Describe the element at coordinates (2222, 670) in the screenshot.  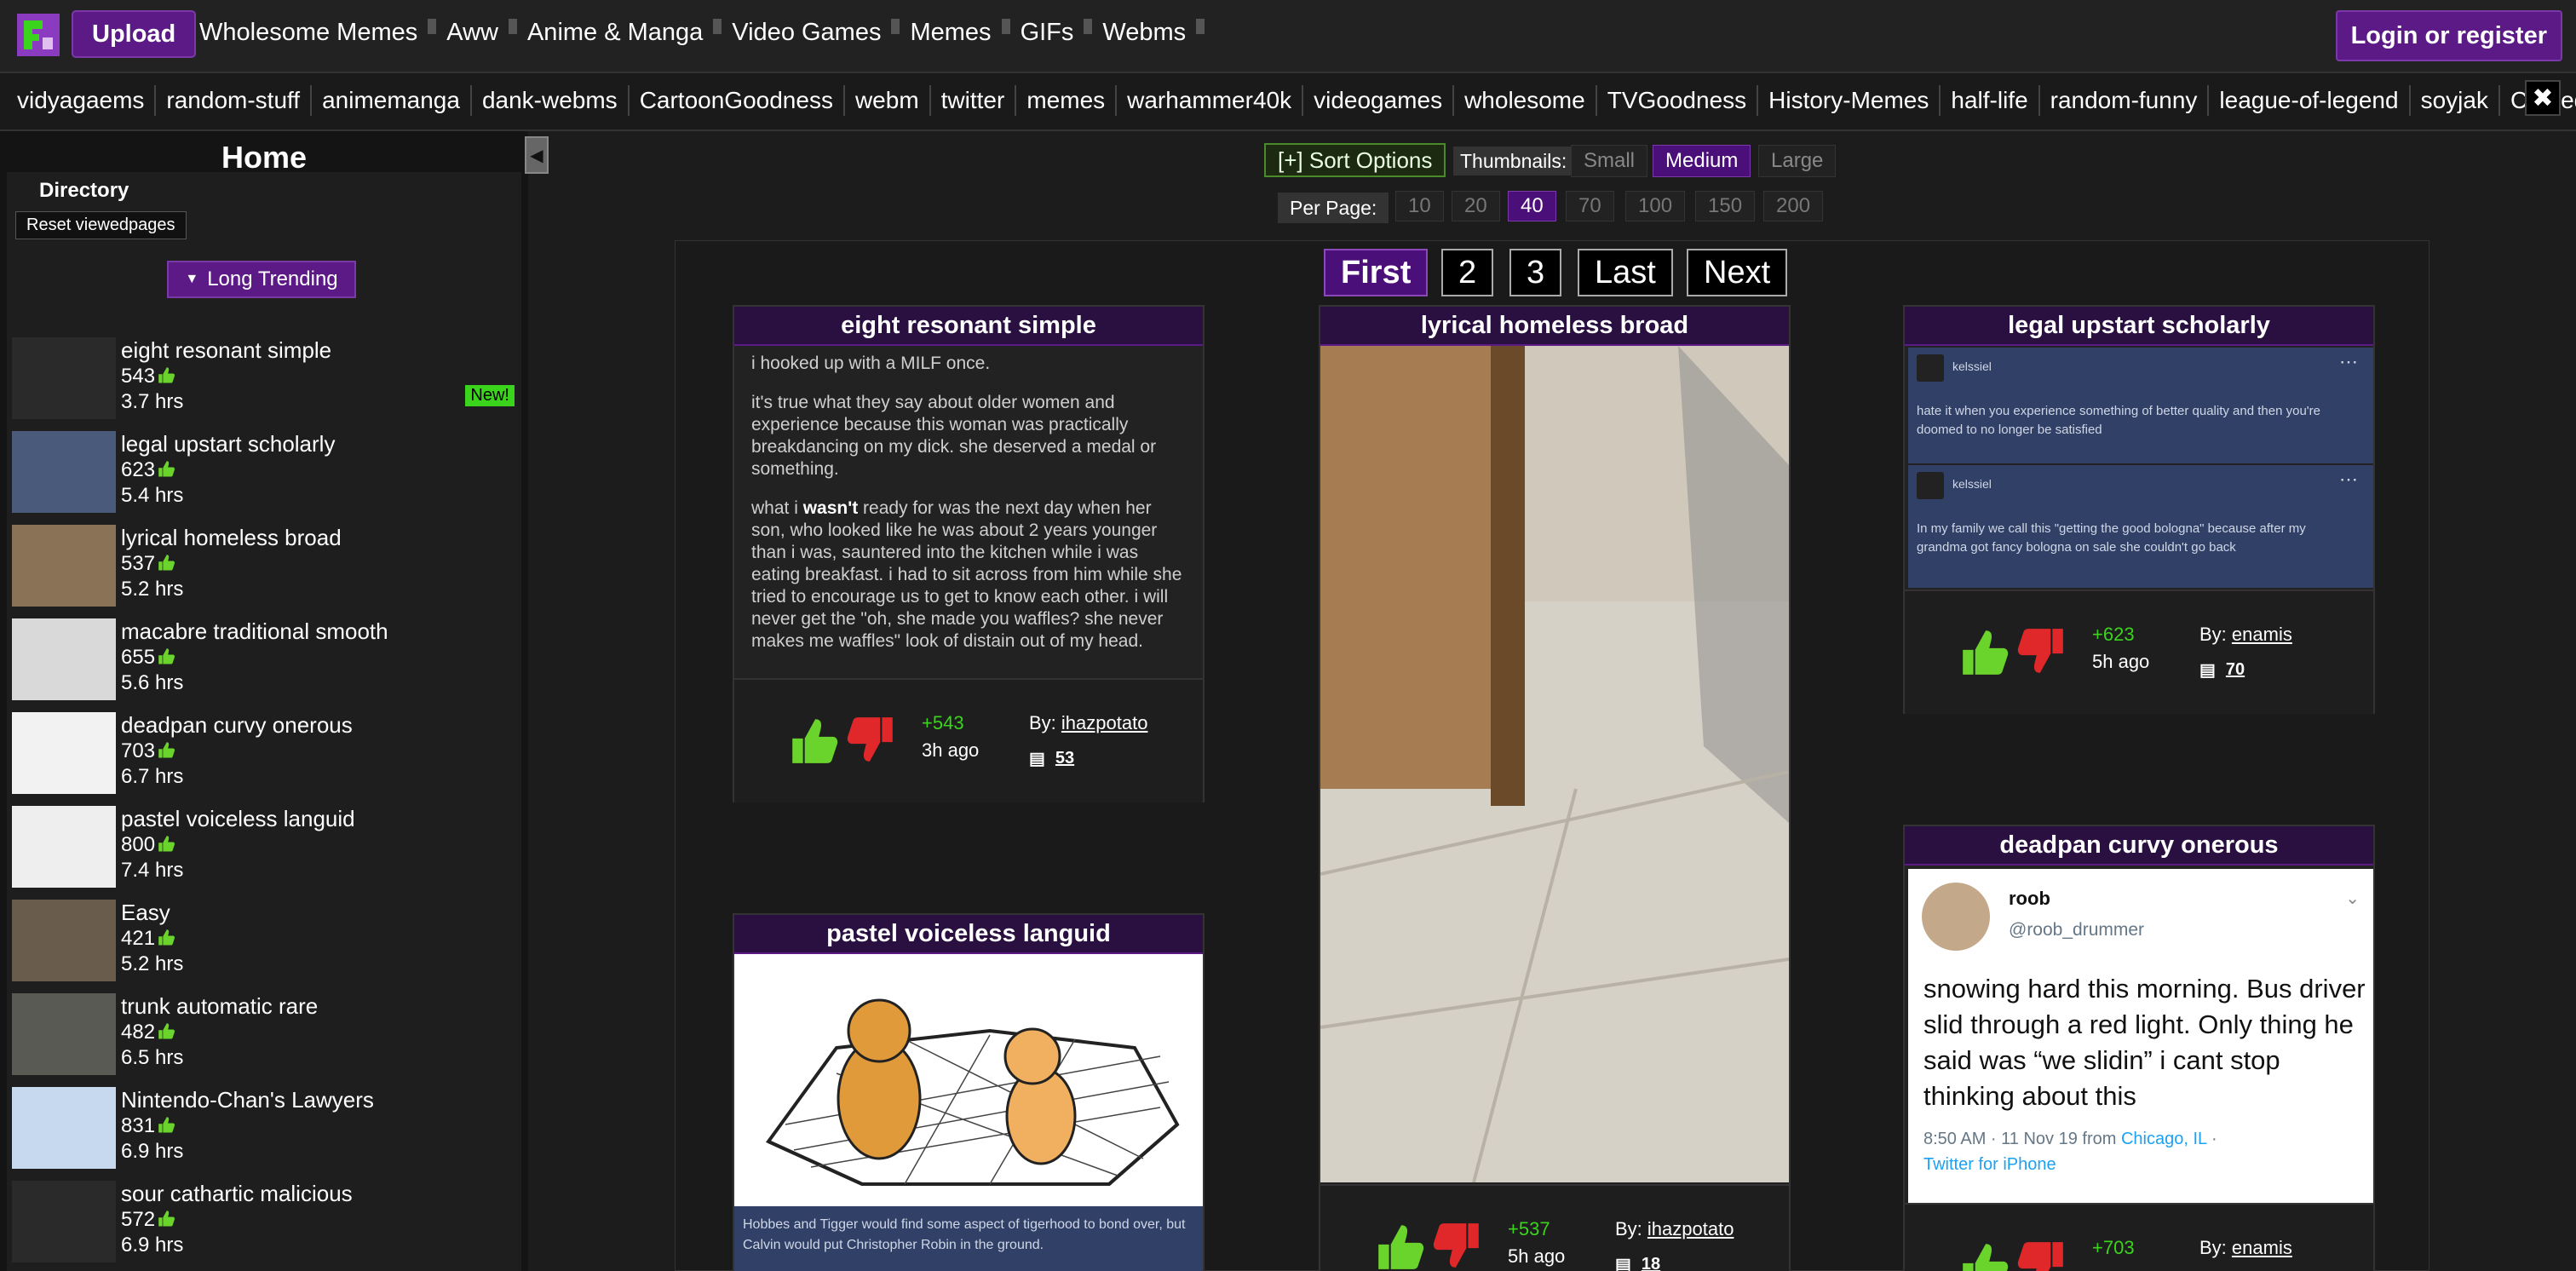
I see `comments-link: ▤ 70` at that location.